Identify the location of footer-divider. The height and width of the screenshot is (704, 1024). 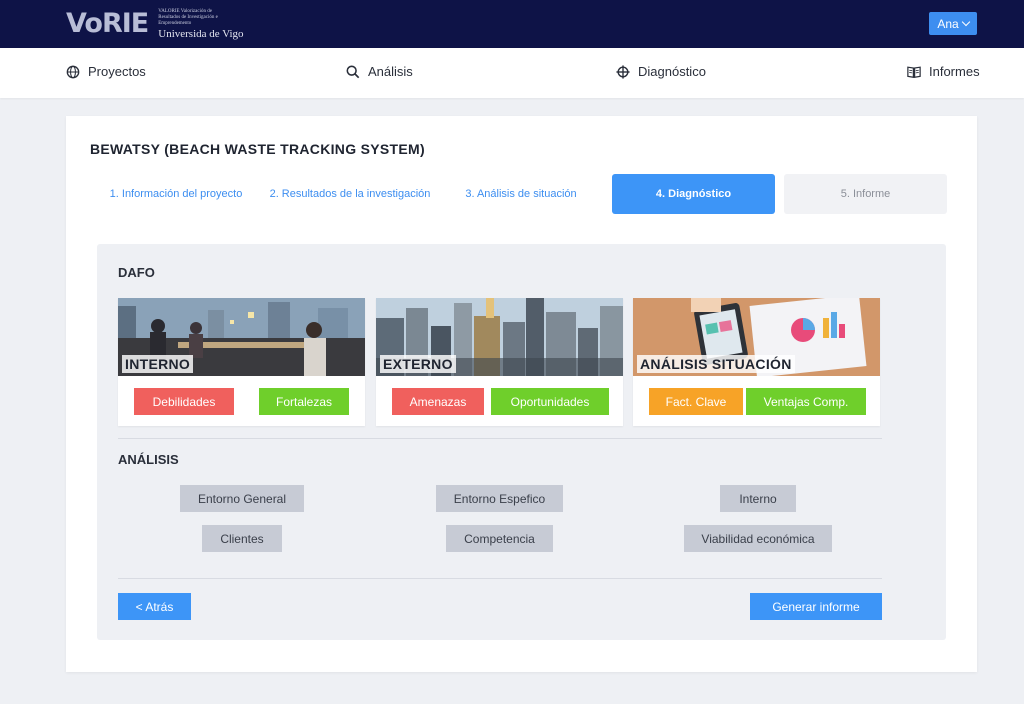
(500, 578).